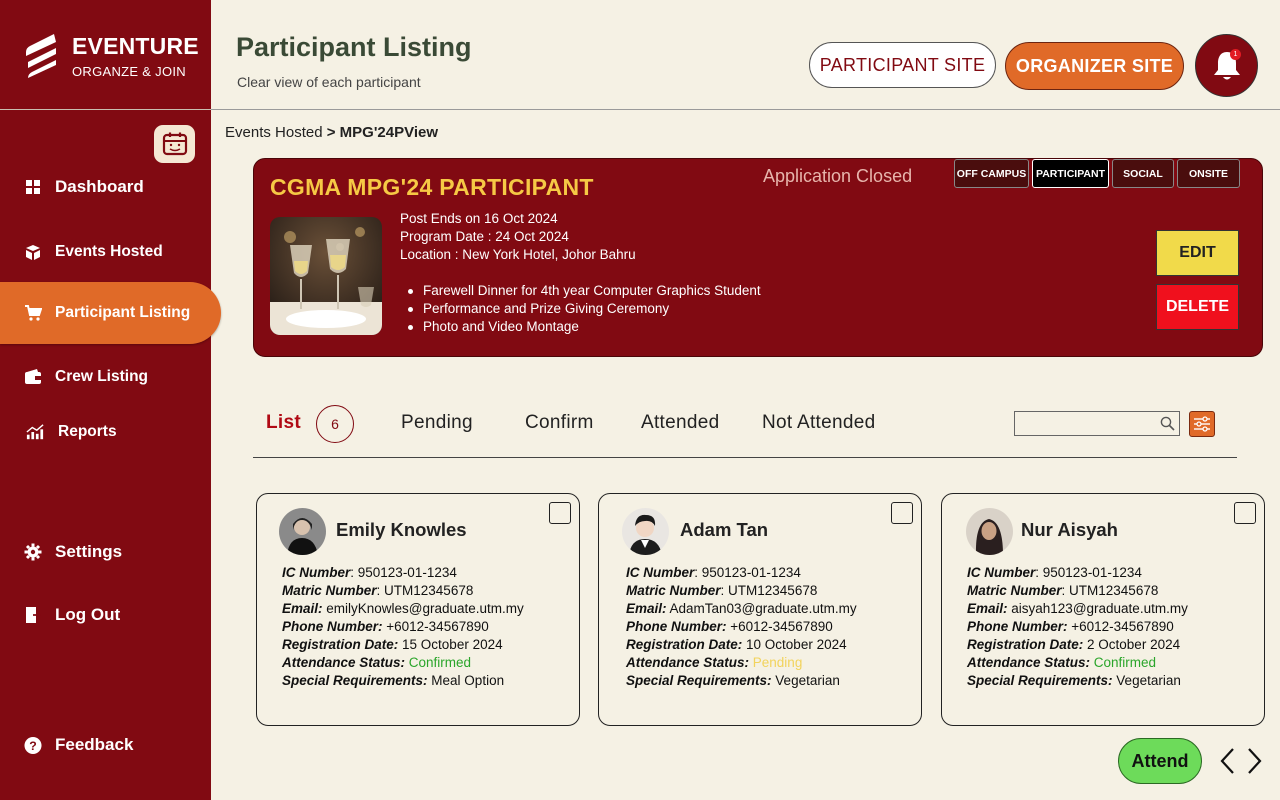 The height and width of the screenshot is (800, 1280). Describe the element at coordinates (484, 236) in the screenshot. I see `event-program-date: Program Date : 24 Oct 2024` at that location.